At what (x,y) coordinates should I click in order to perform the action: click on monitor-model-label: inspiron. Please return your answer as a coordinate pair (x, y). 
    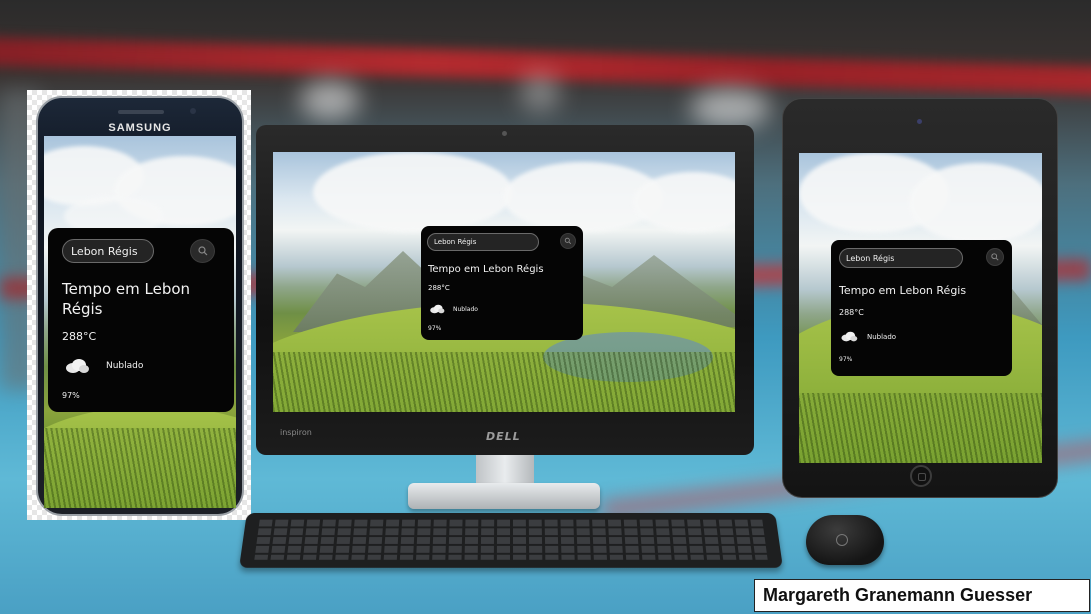
    Looking at the image, I should click on (296, 432).